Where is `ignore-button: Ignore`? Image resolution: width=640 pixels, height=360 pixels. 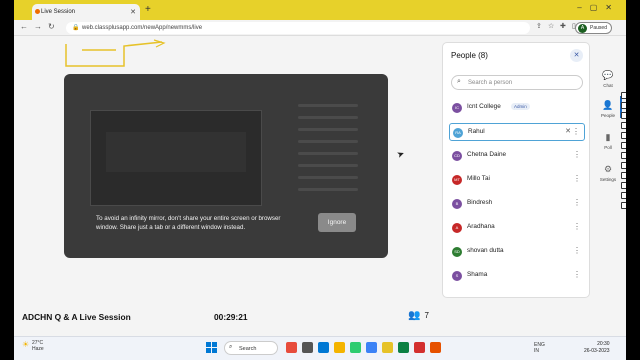
ignore-button: Ignore is located at coordinates (337, 222).